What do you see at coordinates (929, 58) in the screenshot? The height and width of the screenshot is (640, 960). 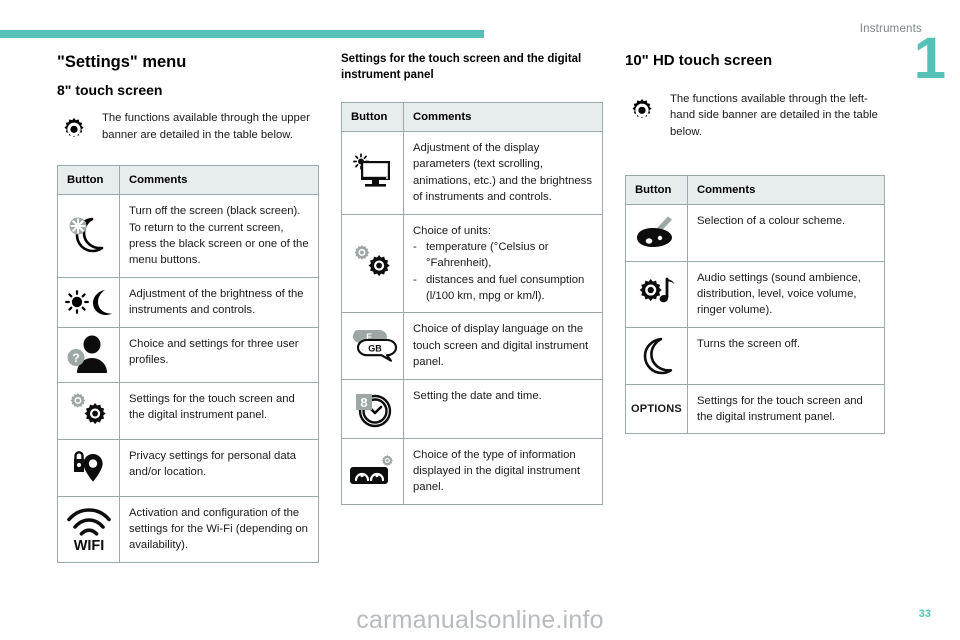 I see `chapter-number: 1` at bounding box center [929, 58].